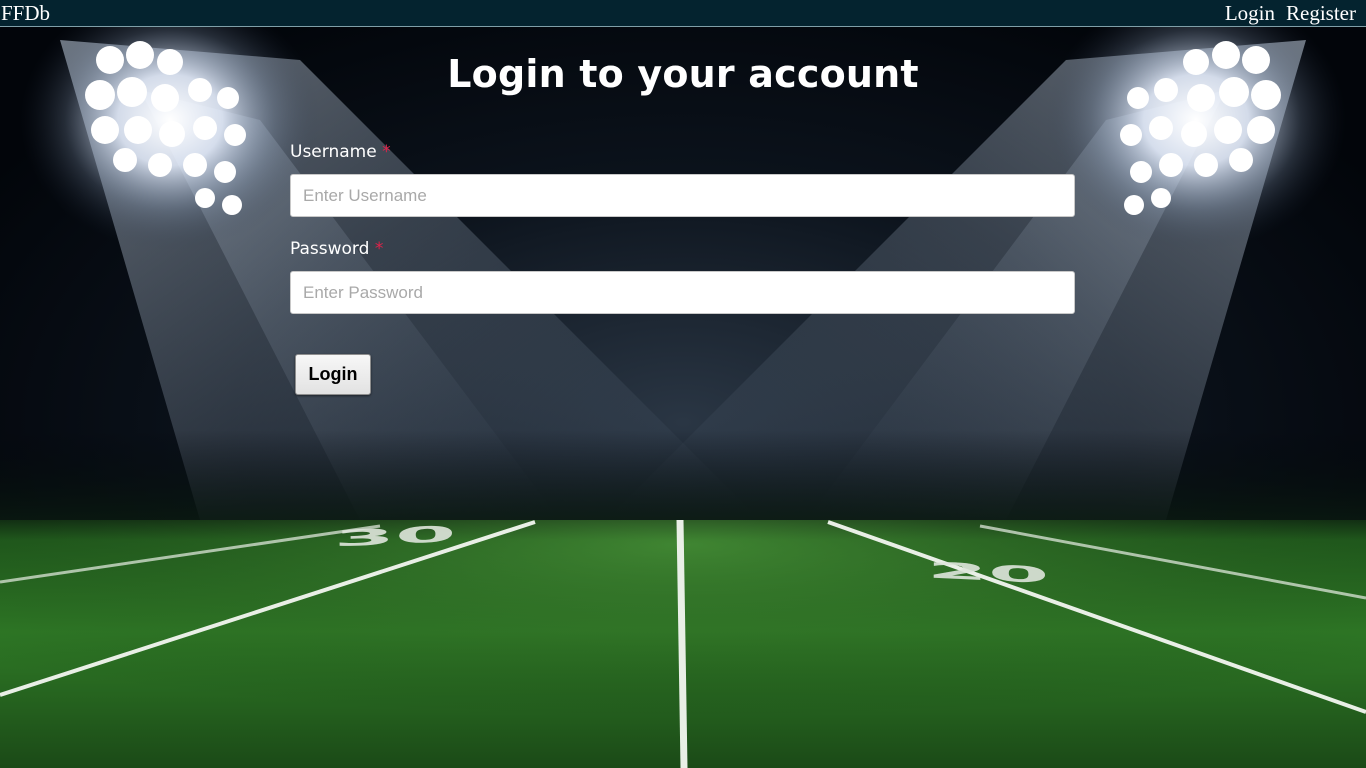  Describe the element at coordinates (25, 13) in the screenshot. I see `brand-link: FFDb` at that location.